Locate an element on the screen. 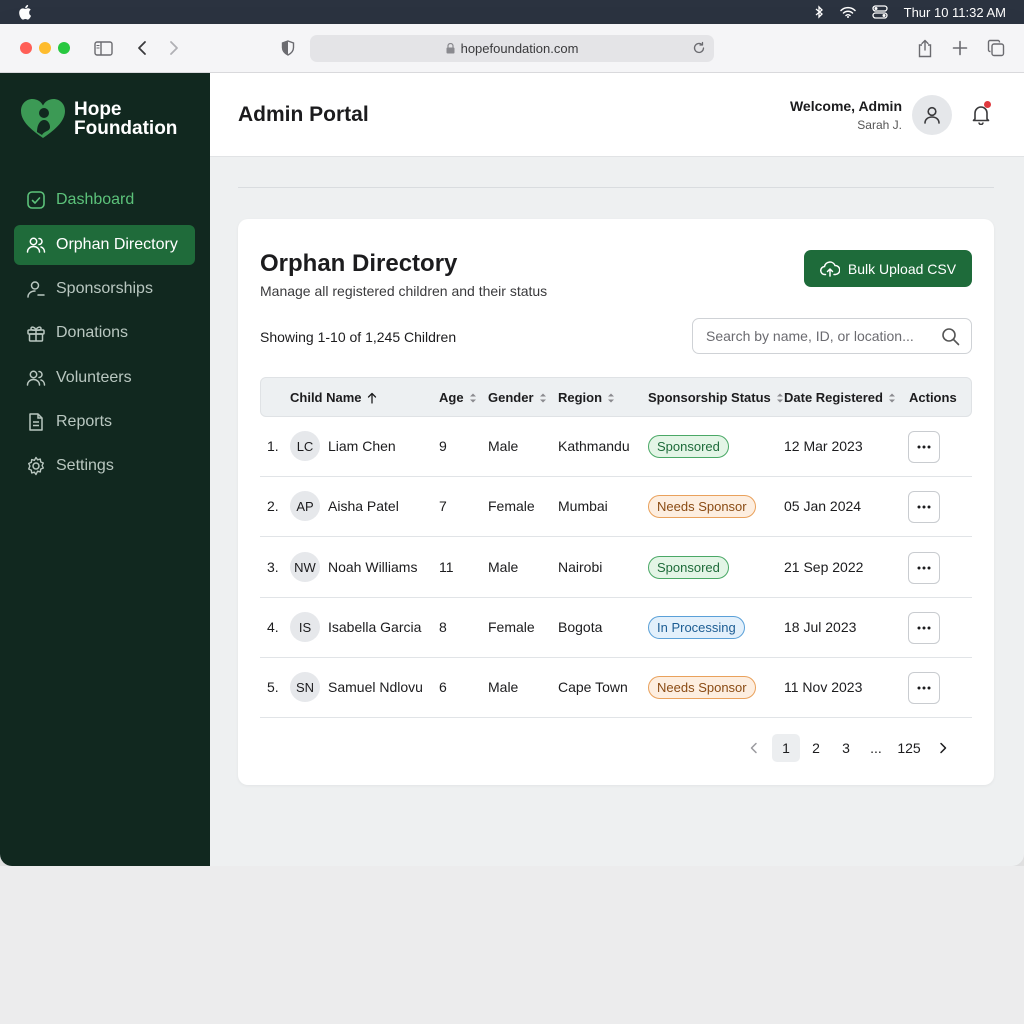 The width and height of the screenshot is (1024, 1024). minimize-window-button is located at coordinates (45, 48).